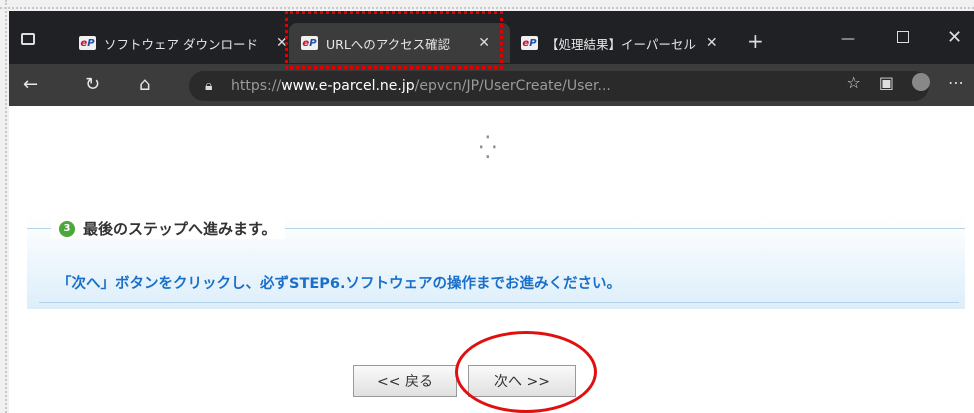  I want to click on window-close-icon: ✕, so click(954, 37).